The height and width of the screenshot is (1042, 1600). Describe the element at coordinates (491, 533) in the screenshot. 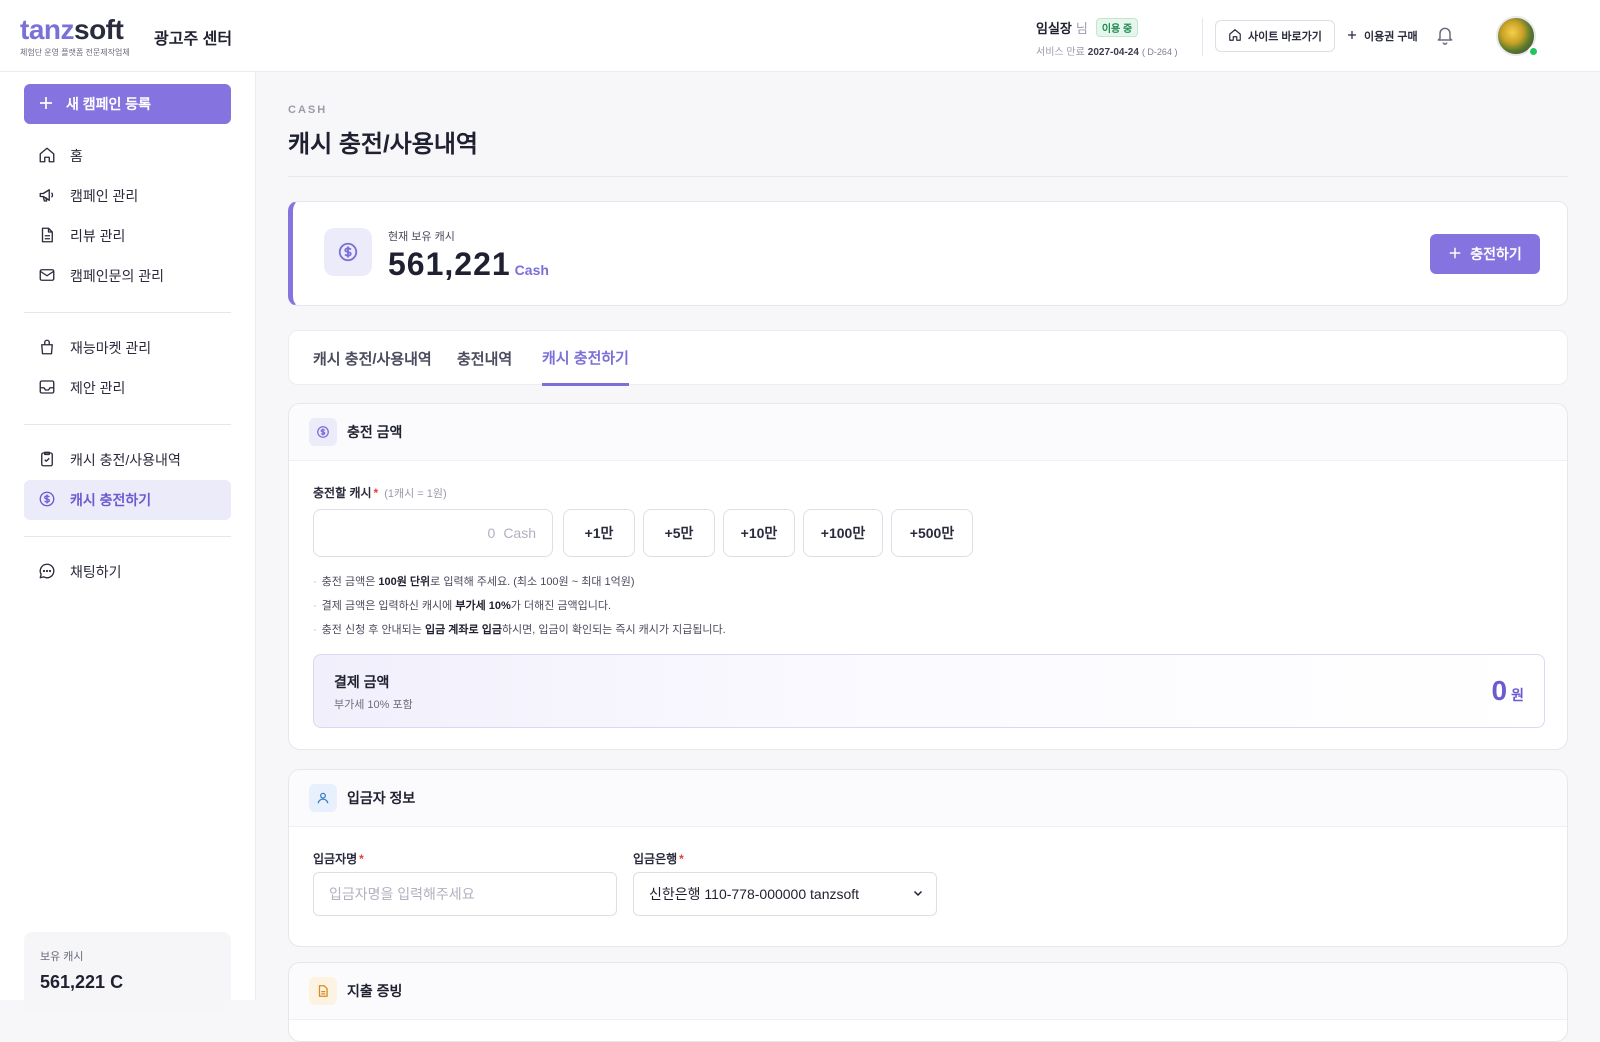

I see `charge-amount-value: 0` at that location.